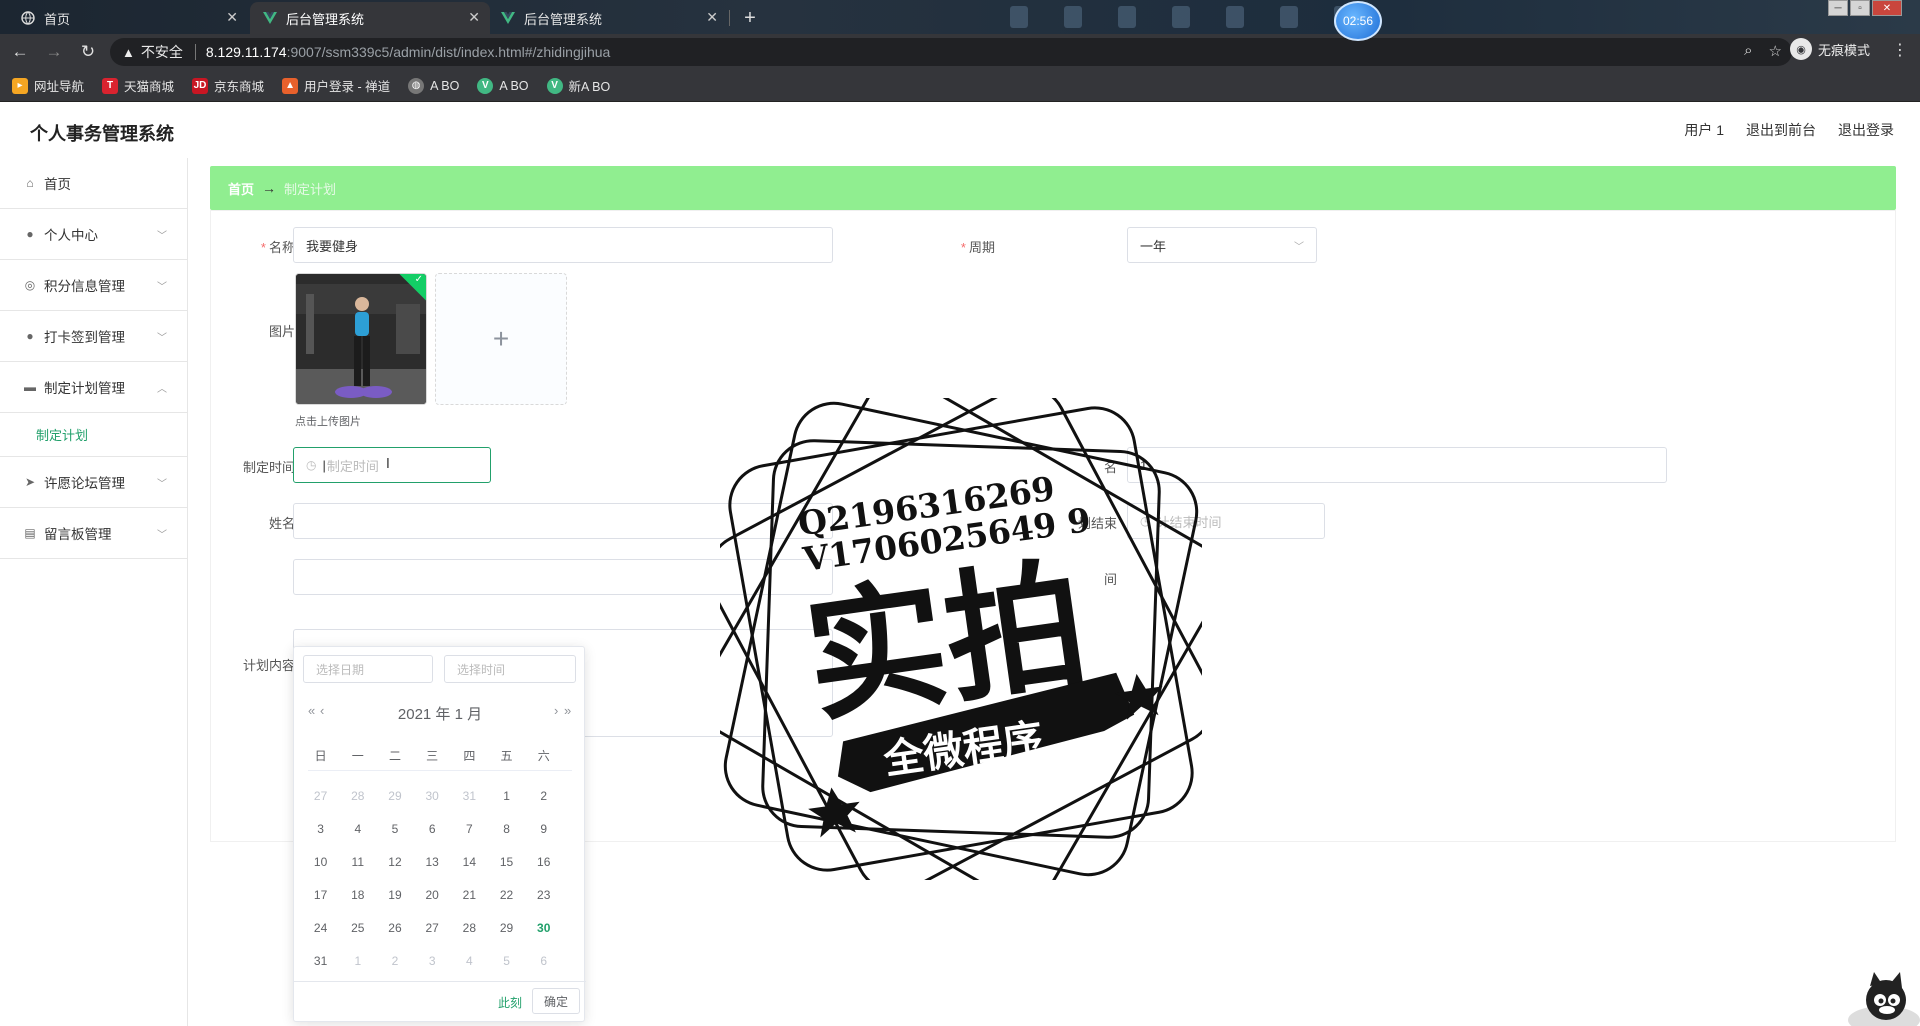 Image resolution: width=1920 pixels, height=1026 pixels. Describe the element at coordinates (195, 52) in the screenshot. I see `divider` at that location.